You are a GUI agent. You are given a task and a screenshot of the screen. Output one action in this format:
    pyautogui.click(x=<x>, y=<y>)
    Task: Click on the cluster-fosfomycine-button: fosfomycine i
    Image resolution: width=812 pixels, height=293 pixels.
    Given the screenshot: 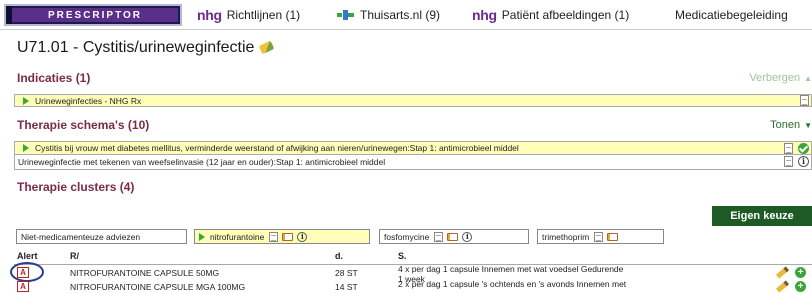 What is the action you would take?
    pyautogui.click(x=454, y=236)
    